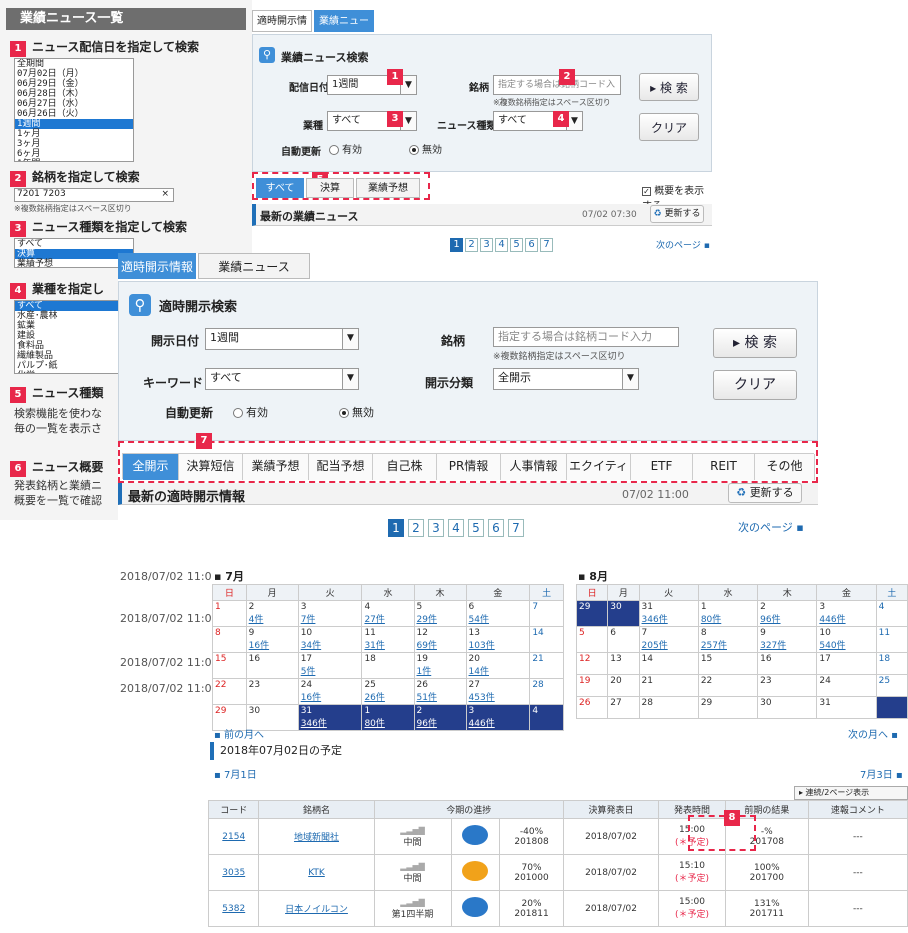 This screenshot has height=933, width=908. What do you see at coordinates (74, 316) in the screenshot?
I see `industry-option: 水産･農林` at bounding box center [74, 316].